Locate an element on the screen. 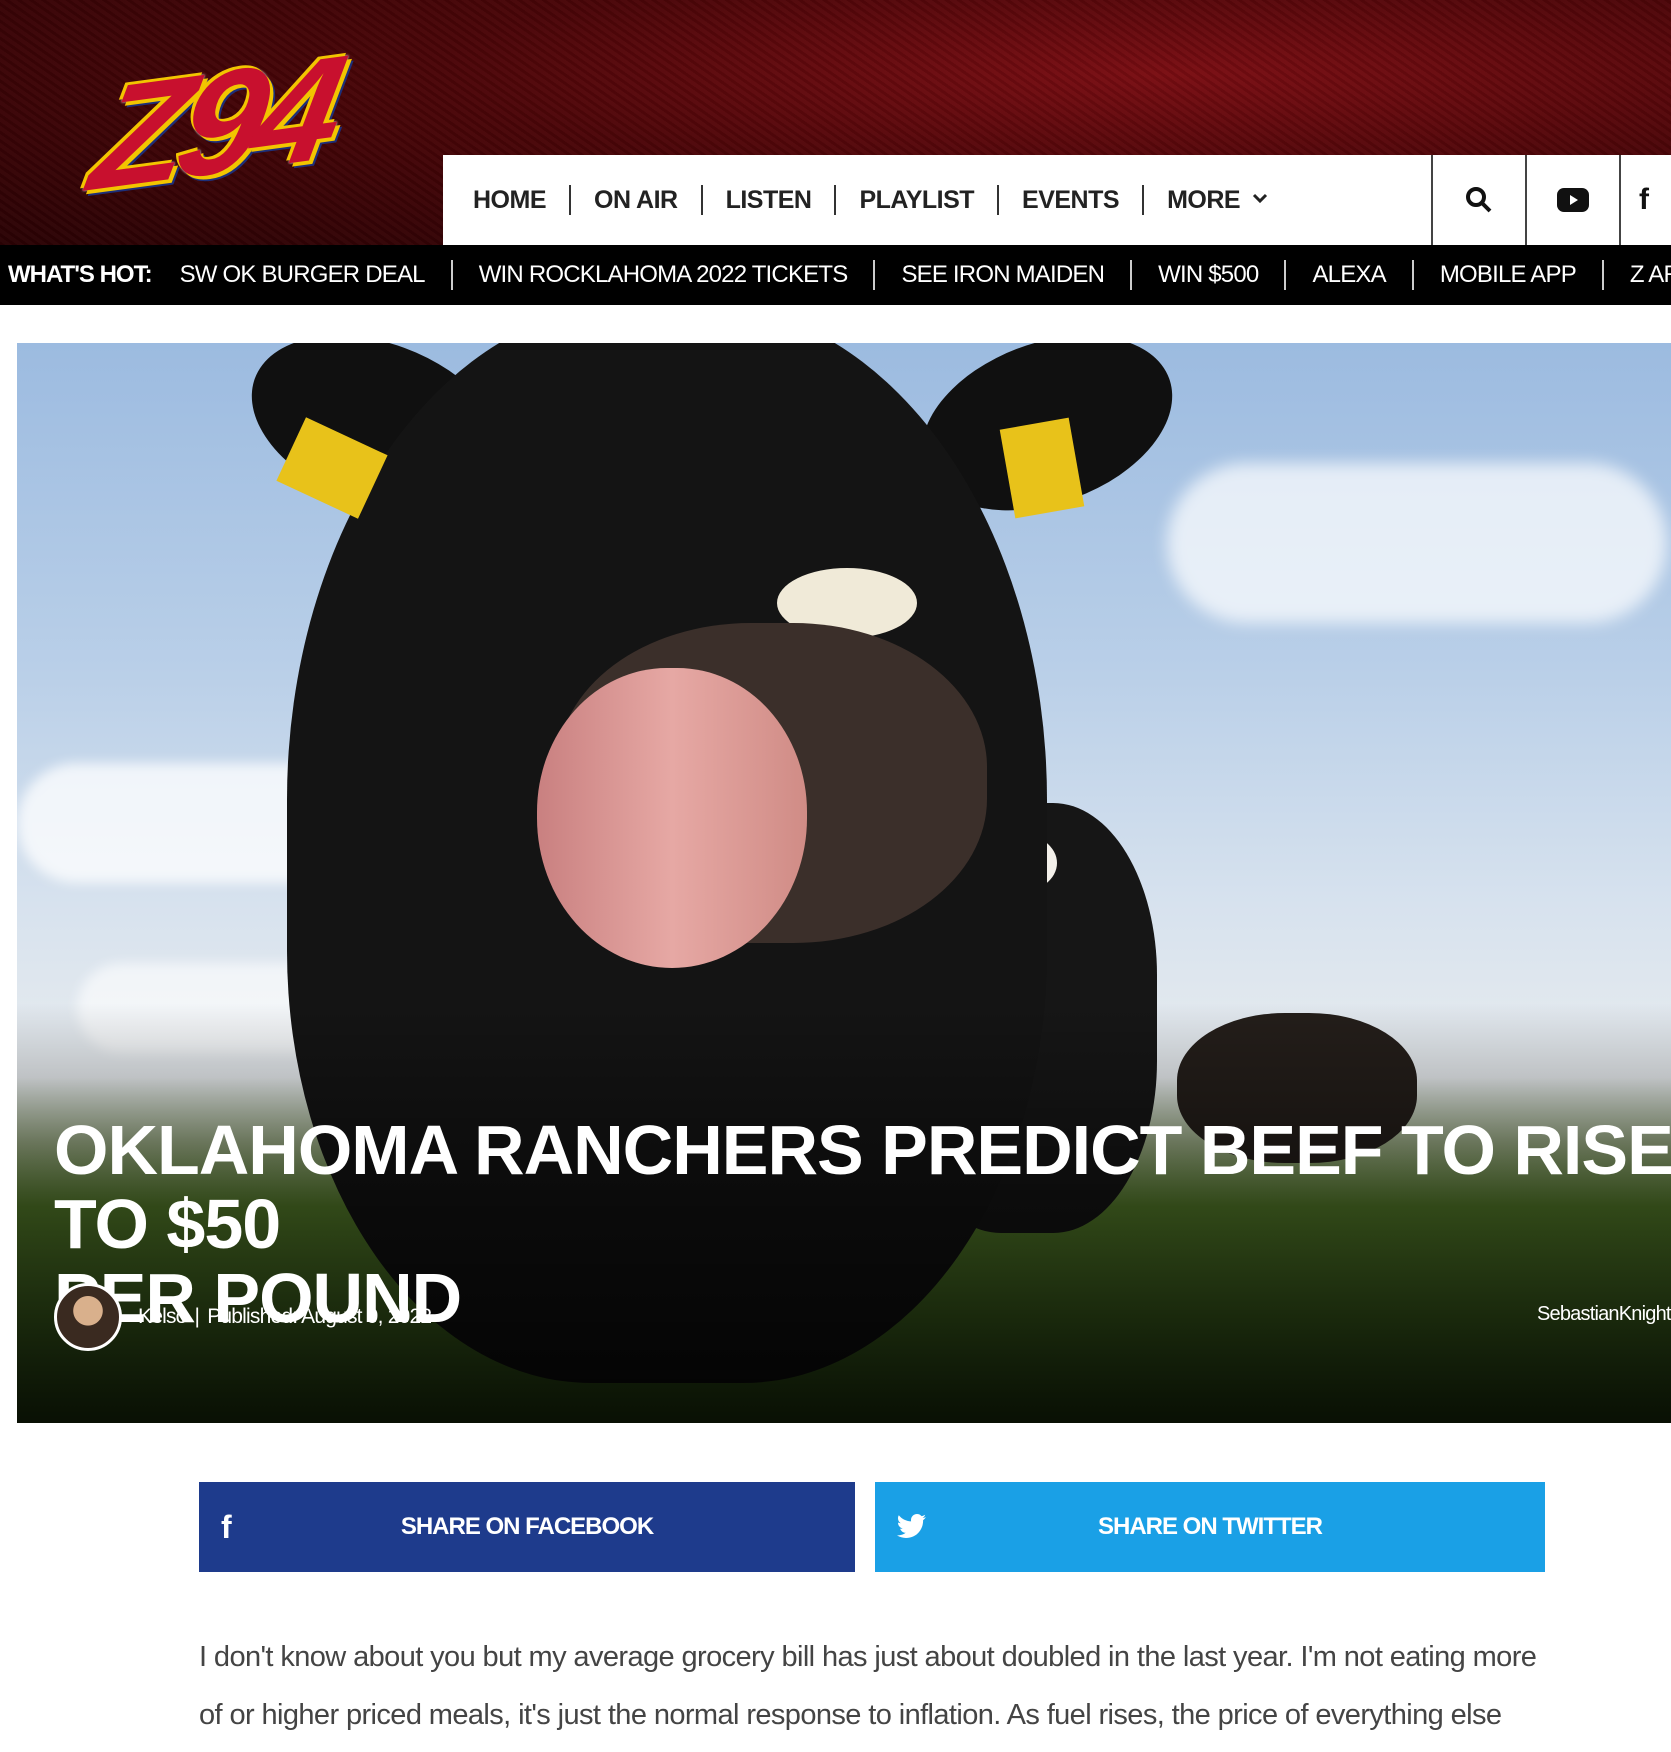 The width and height of the screenshot is (1671, 1752). nav-listen: LISTEN is located at coordinates (769, 200).